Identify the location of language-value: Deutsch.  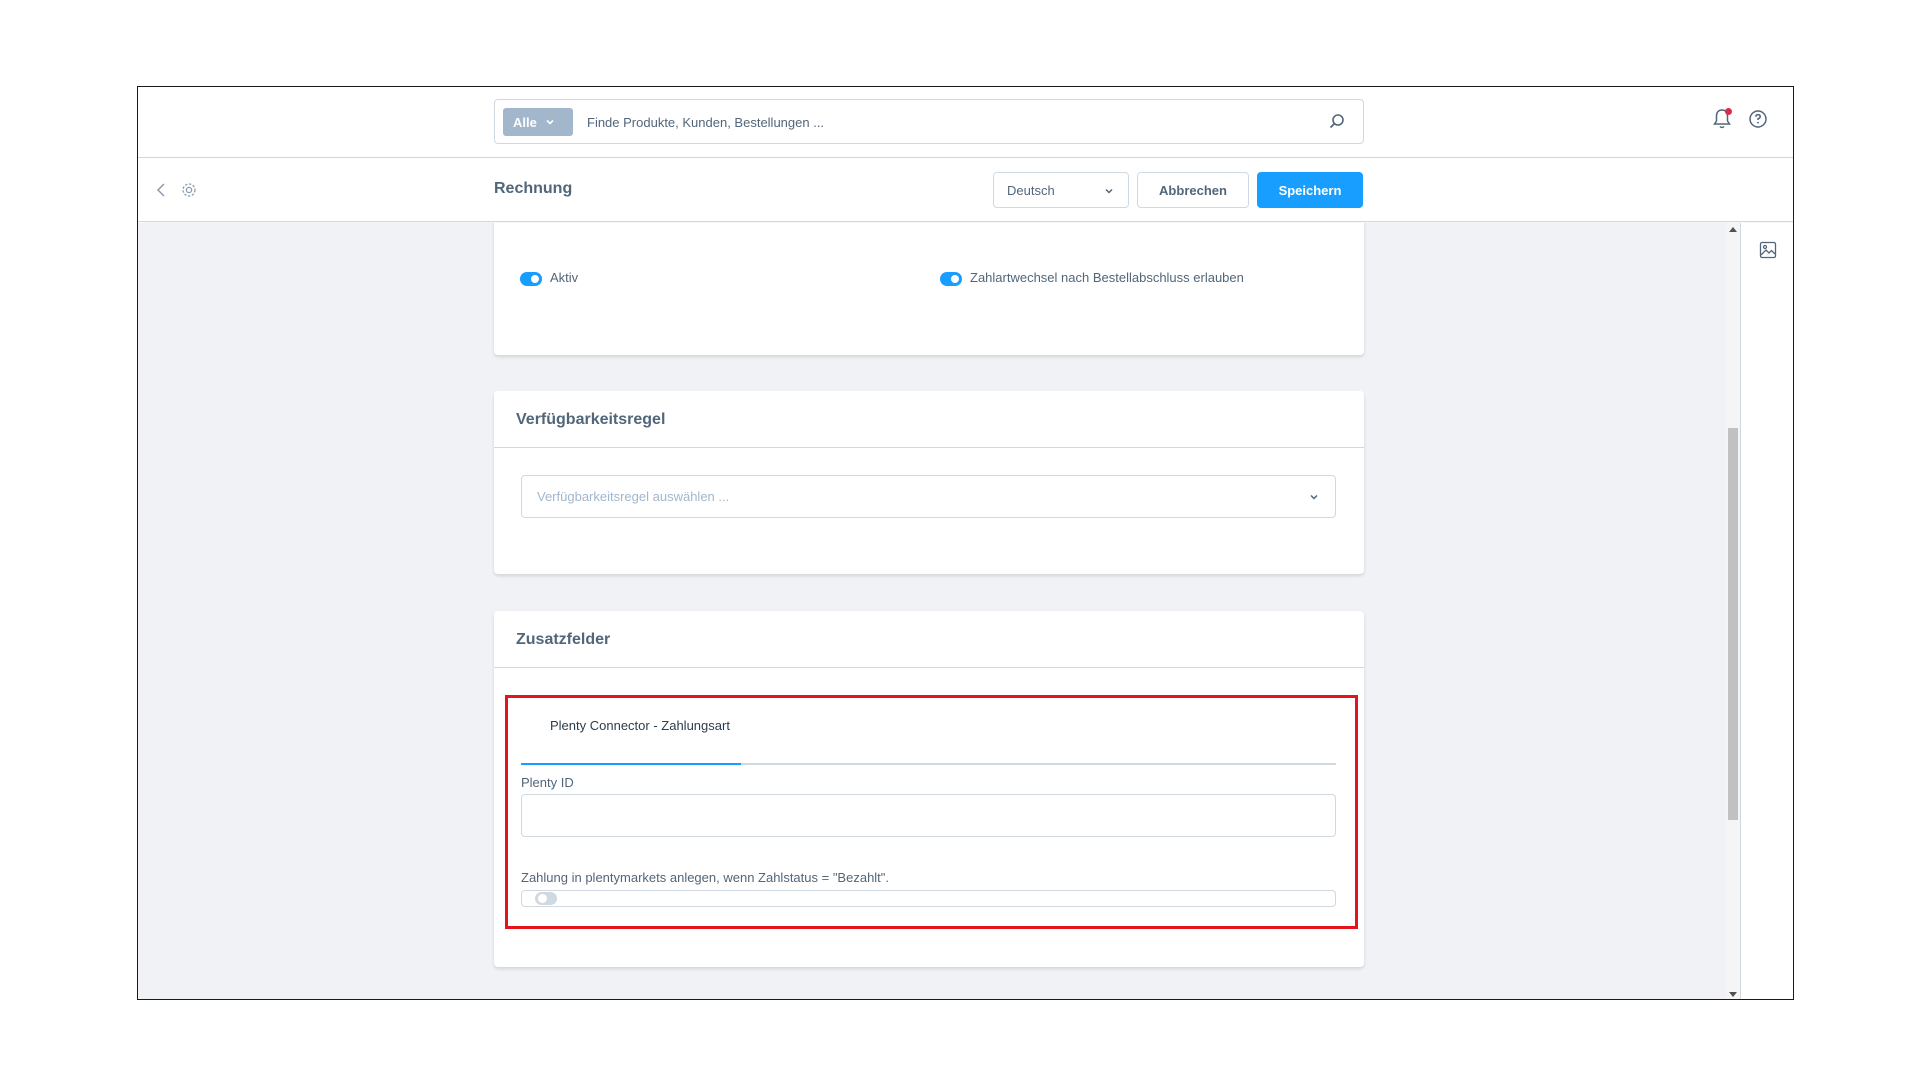
(1031, 190).